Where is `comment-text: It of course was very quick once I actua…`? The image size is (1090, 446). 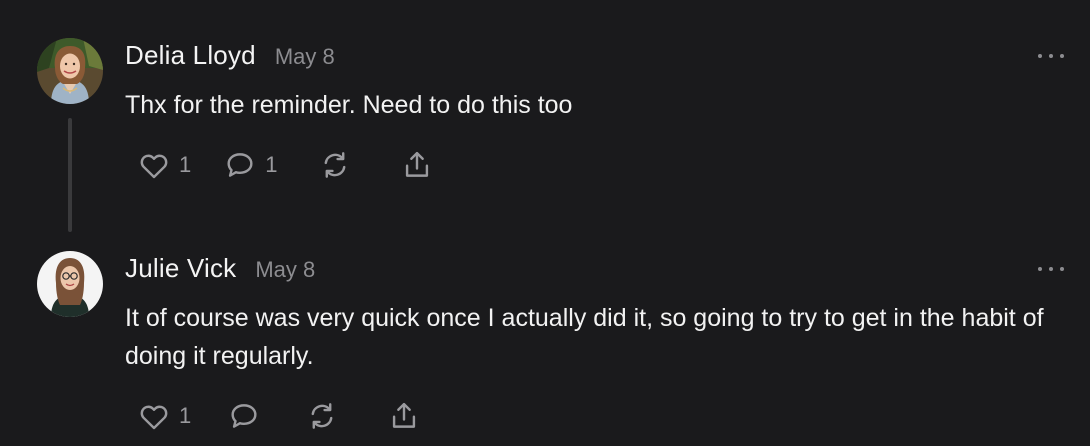 comment-text: It of course was very quick once I actua… is located at coordinates (584, 337).